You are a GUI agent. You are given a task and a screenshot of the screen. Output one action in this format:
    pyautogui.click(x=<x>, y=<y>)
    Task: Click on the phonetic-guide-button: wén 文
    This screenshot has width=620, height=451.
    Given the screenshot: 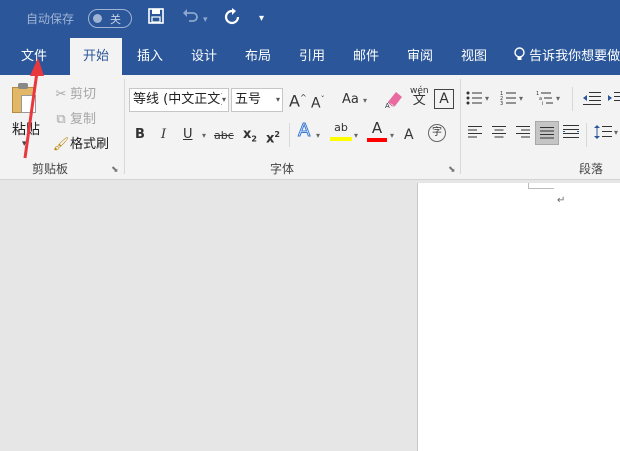 What is the action you would take?
    pyautogui.click(x=419, y=96)
    